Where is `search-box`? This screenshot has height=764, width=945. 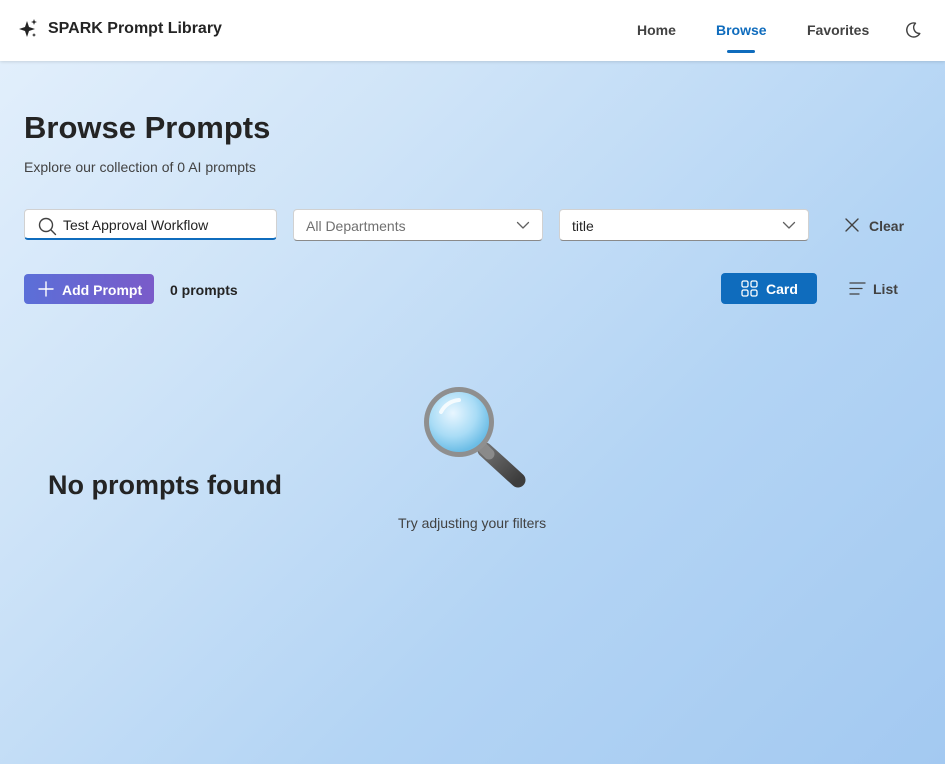 search-box is located at coordinates (150, 224).